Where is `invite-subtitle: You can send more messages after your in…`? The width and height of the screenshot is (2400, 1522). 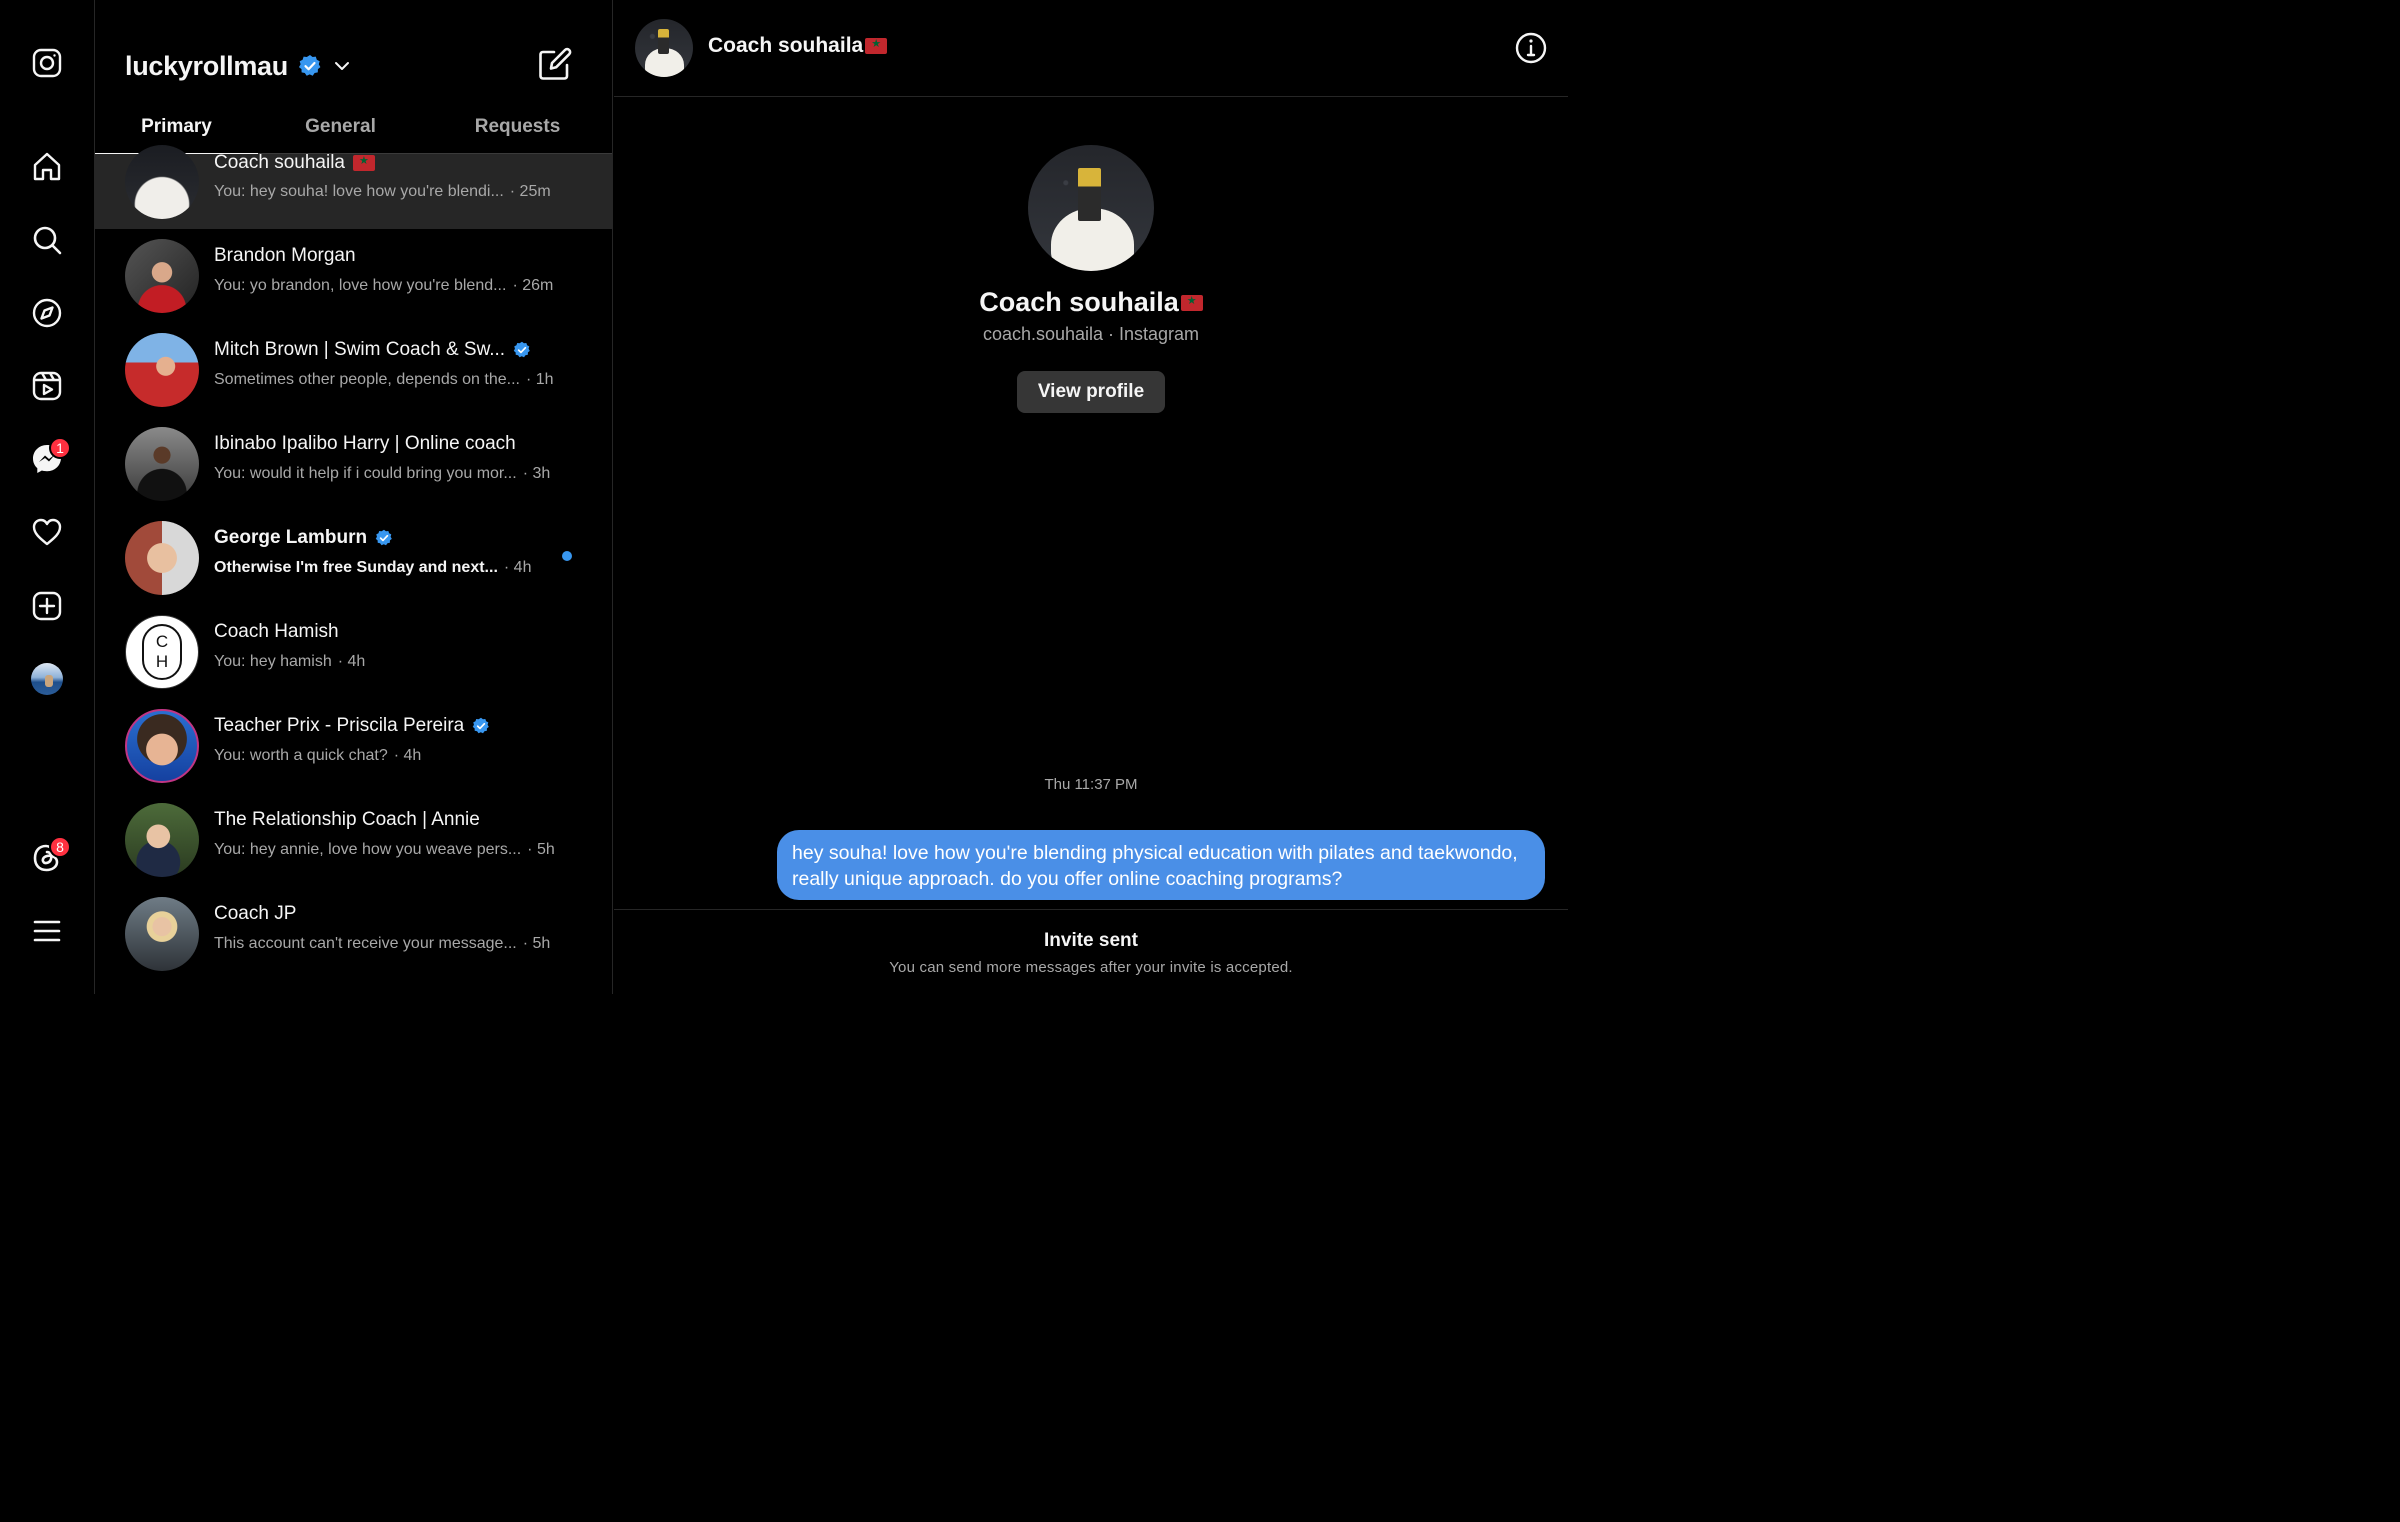 invite-subtitle: You can send more messages after your in… is located at coordinates (1091, 967).